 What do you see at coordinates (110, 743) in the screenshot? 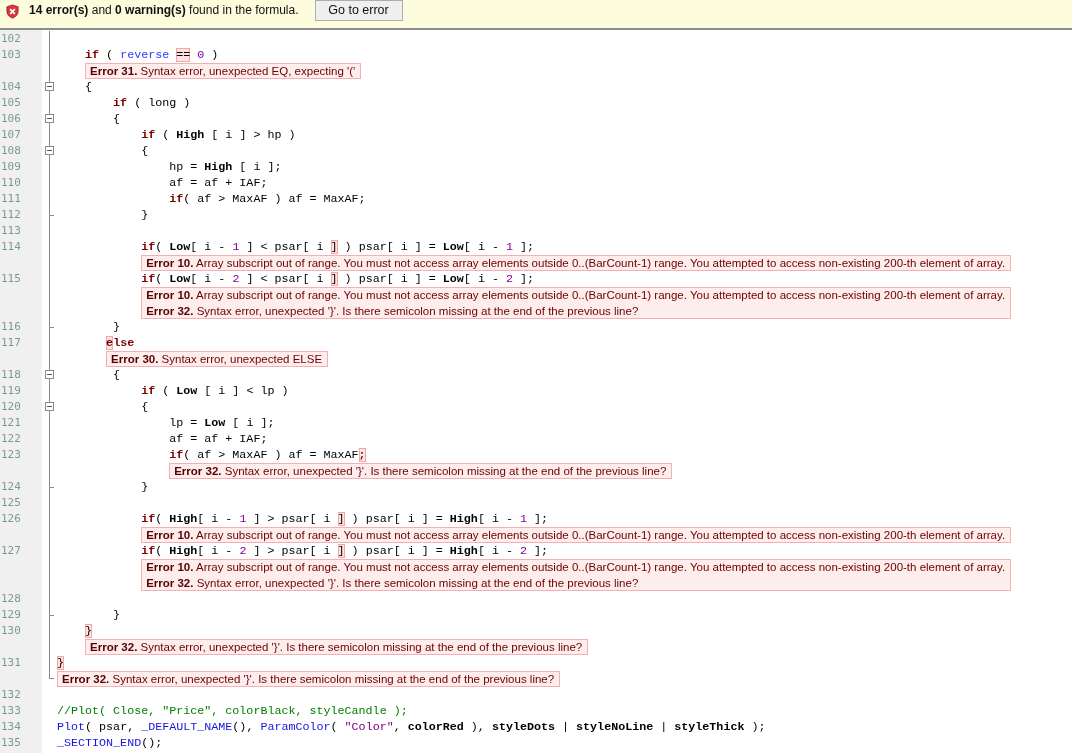
I see `code-line: _SECTION_END();` at bounding box center [110, 743].